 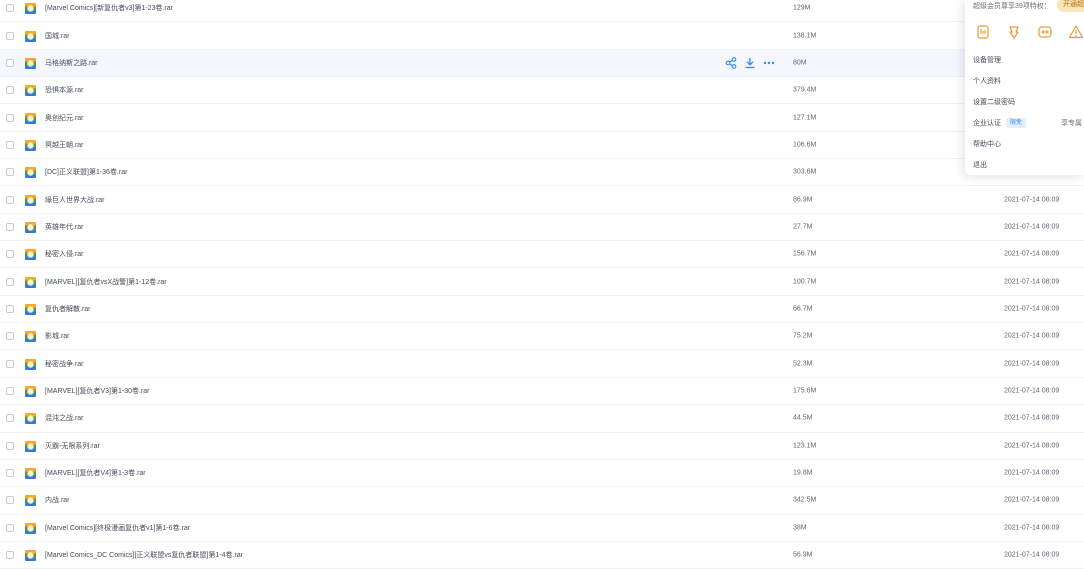 I want to click on download-speed-icon, so click(x=1014, y=32).